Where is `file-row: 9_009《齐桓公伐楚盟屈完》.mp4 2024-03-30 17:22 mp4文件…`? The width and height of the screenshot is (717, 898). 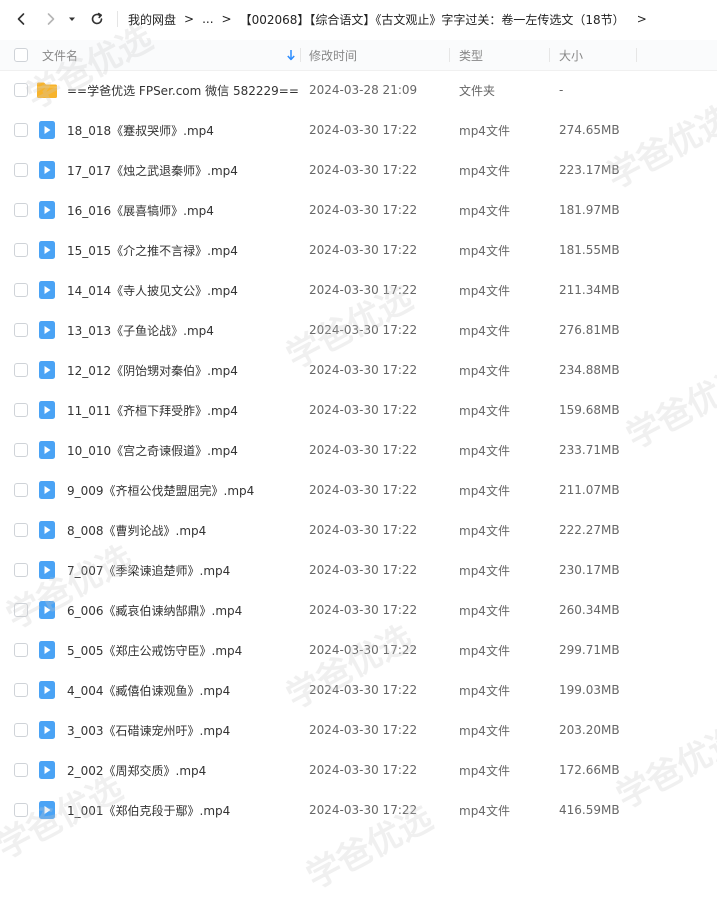 file-row: 9_009《齐桓公伐楚盟屈完》.mp4 2024-03-30 17:22 mp4文件… is located at coordinates (358, 490).